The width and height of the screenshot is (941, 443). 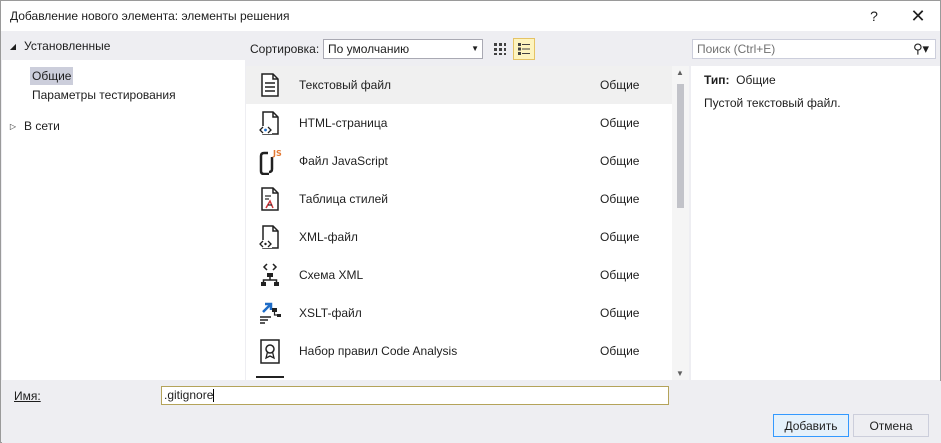 I want to click on item-name: XML-файл, so click(x=328, y=237).